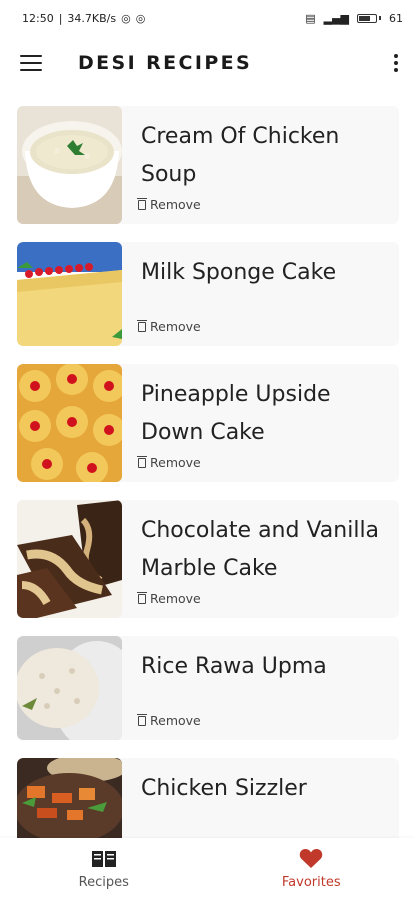 This screenshot has width=415, height=900. Describe the element at coordinates (266, 156) in the screenshot. I see `recipe-title: Cream Of Chicken Soup` at that location.